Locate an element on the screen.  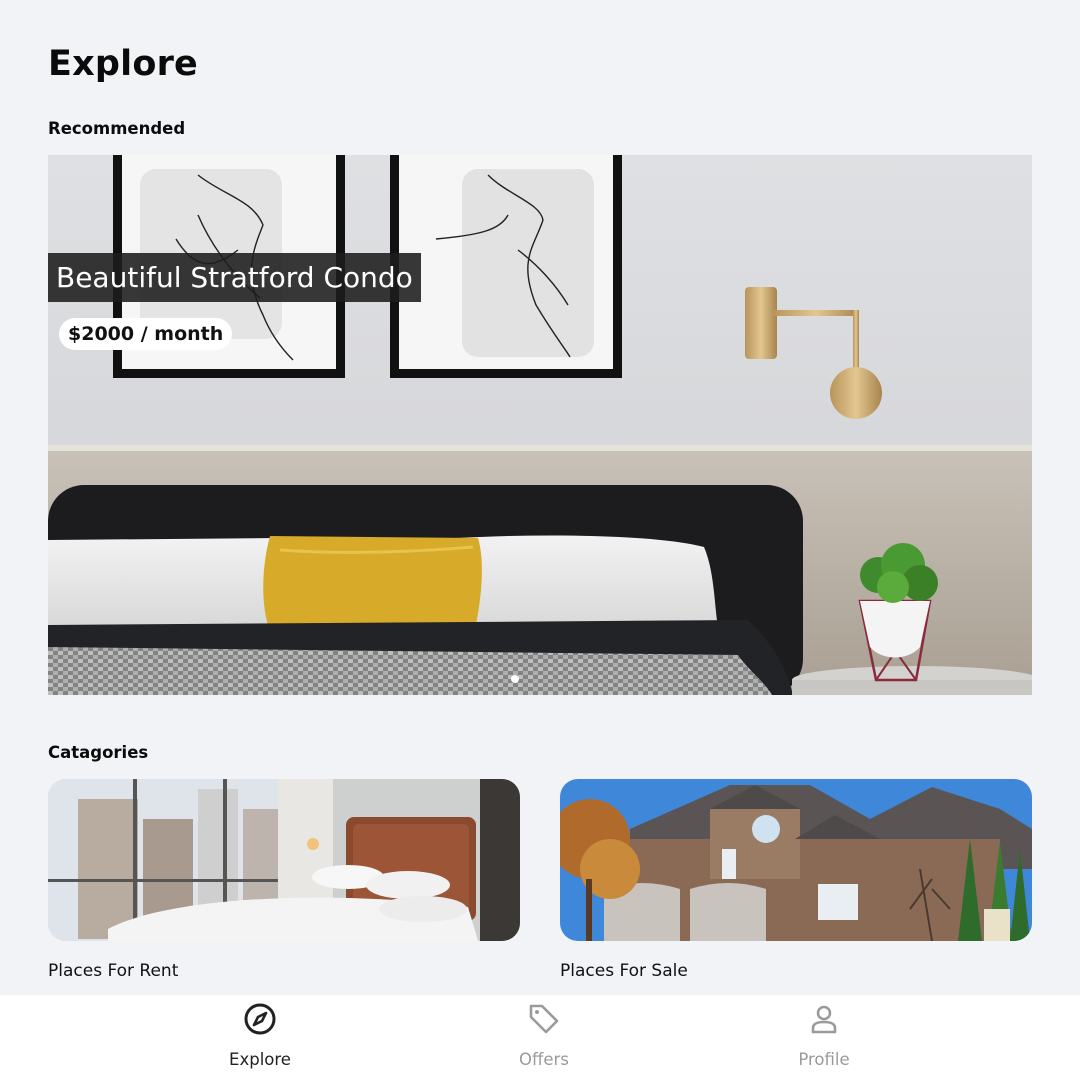
category-card-sale is located at coordinates (796, 860).